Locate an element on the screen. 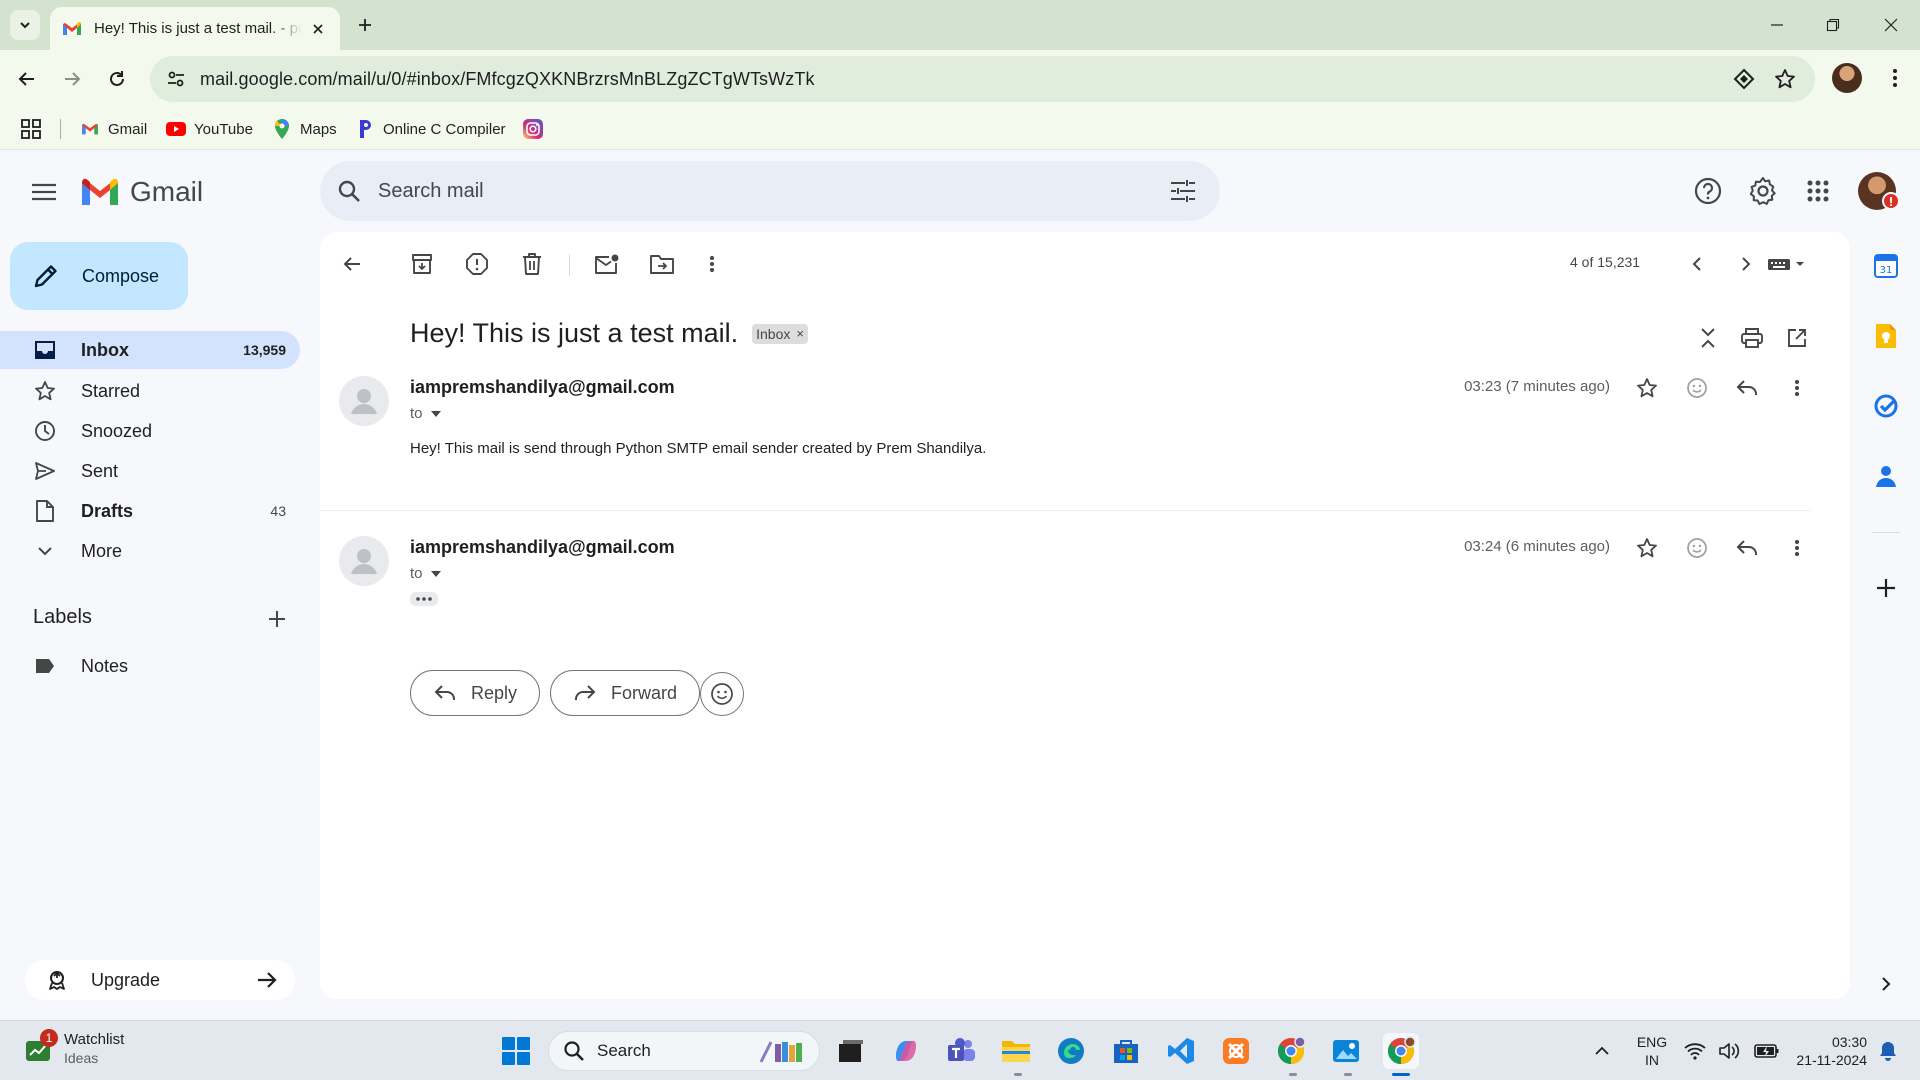 The width and height of the screenshot is (1920, 1080). site-info-button is located at coordinates (176, 79).